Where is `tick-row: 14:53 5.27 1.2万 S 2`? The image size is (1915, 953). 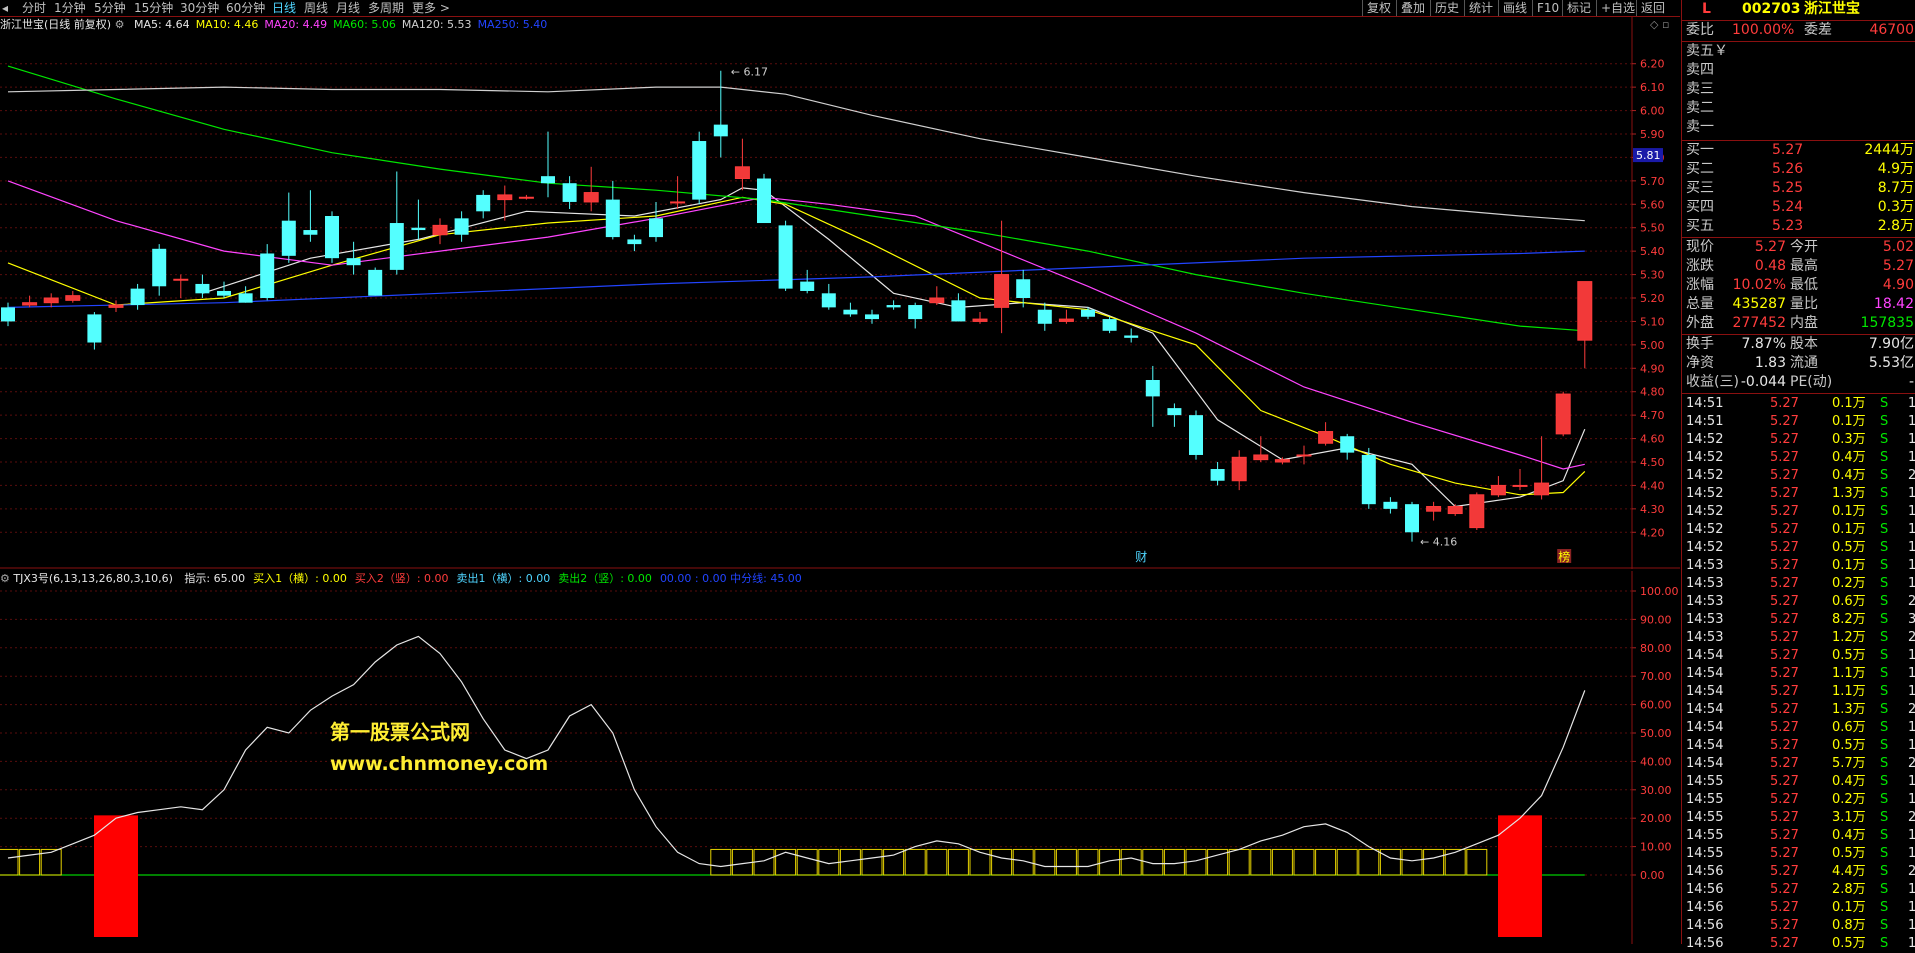
tick-row: 14:53 5.27 1.2万 S 2 is located at coordinates (1799, 638).